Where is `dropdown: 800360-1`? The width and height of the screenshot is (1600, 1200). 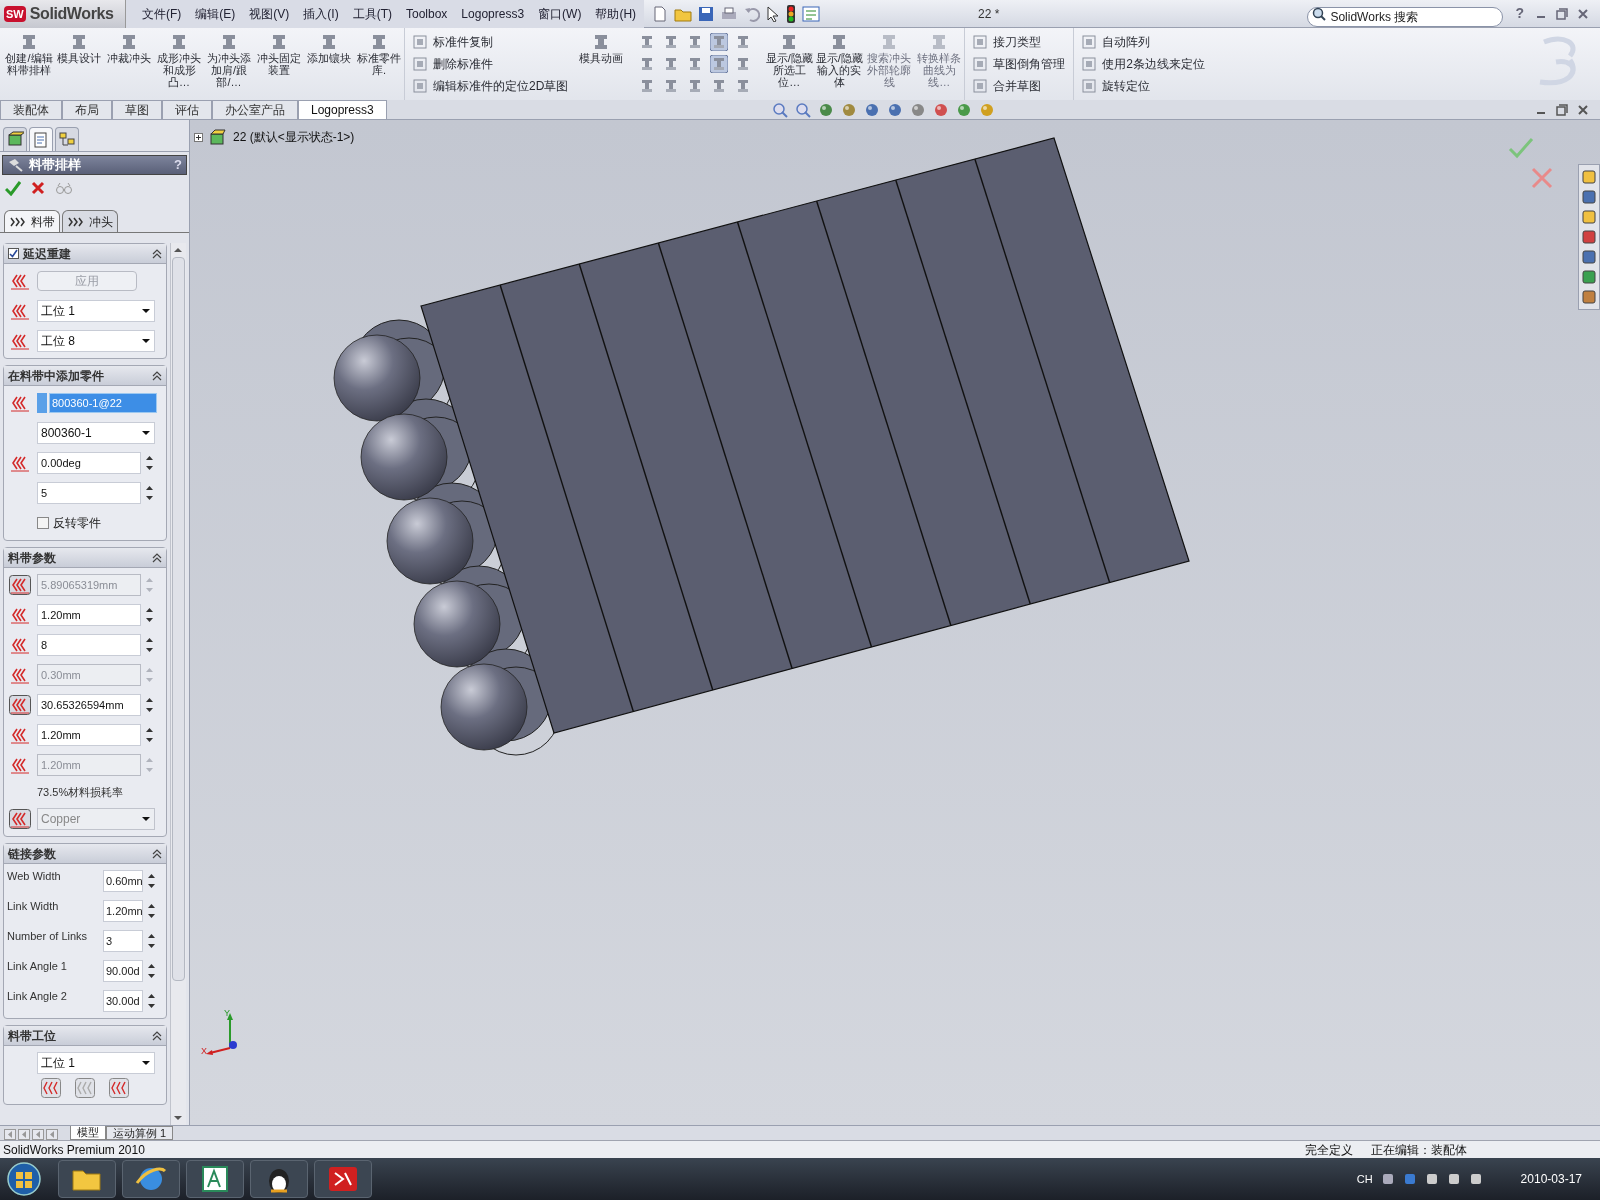 dropdown: 800360-1 is located at coordinates (96, 433).